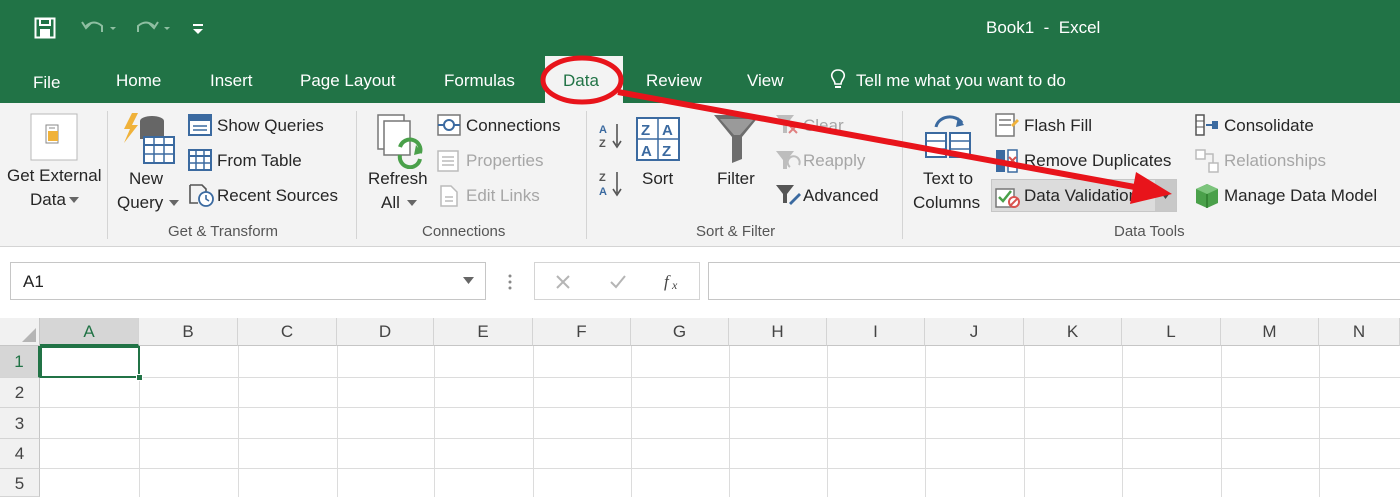  Describe the element at coordinates (54, 176) in the screenshot. I see `get-external-data-label-1: Get External` at that location.